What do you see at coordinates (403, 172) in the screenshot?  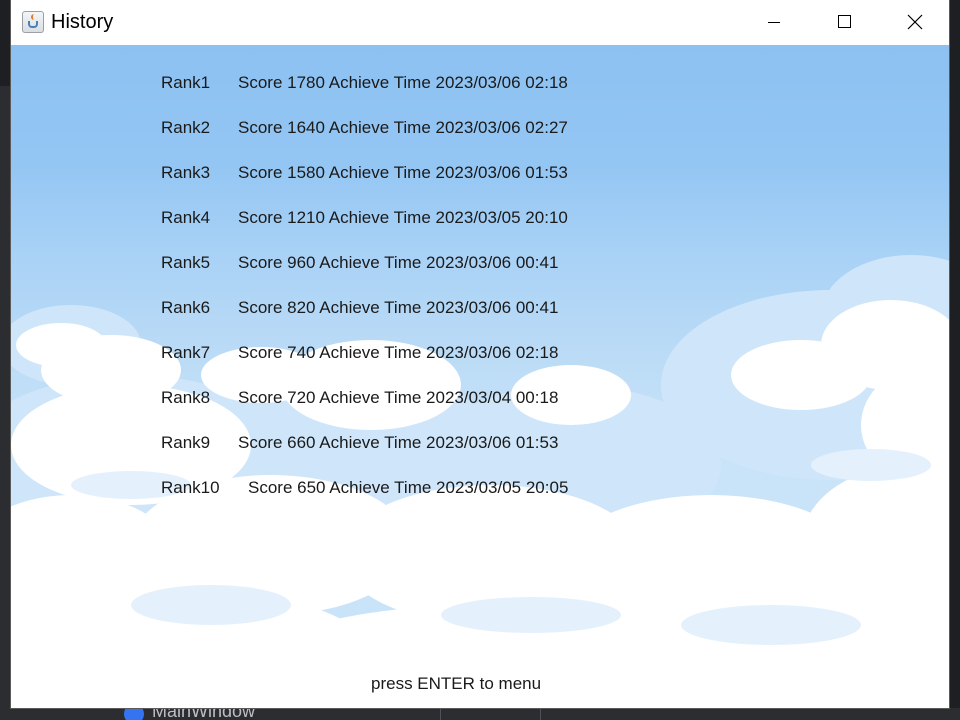 I see `rank-score-info: Score 1580 Achieve Time 2023/03/06 01:53` at bounding box center [403, 172].